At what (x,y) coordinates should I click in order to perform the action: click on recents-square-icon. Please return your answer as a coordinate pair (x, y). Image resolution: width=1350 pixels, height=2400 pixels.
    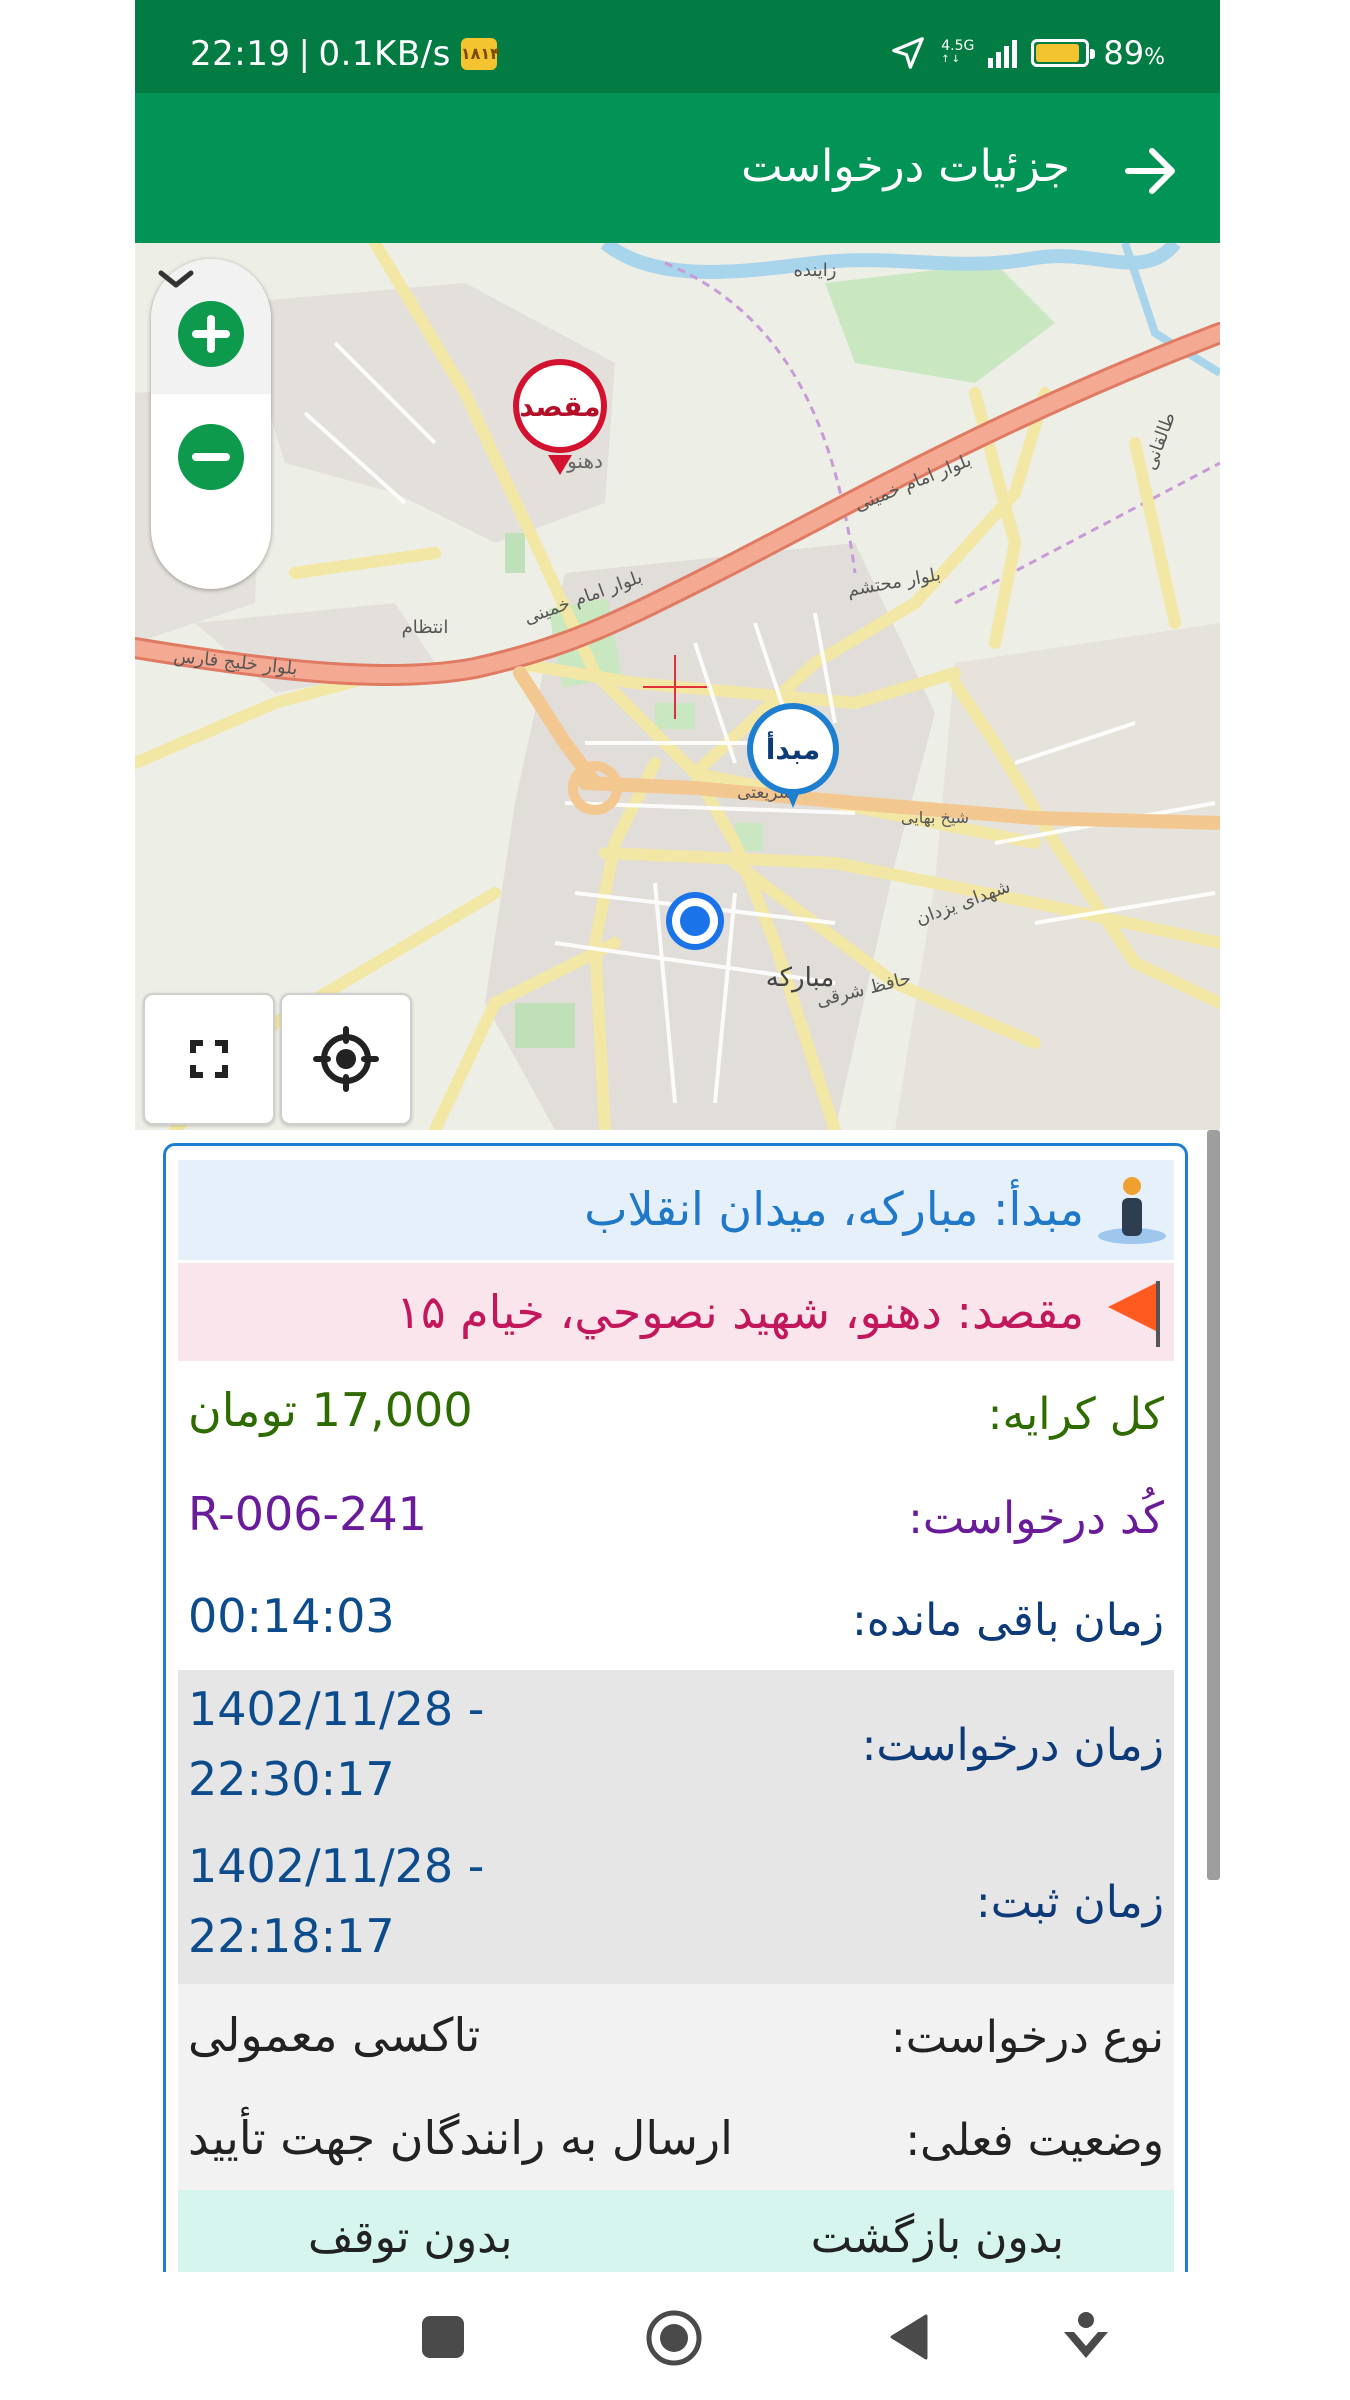
    Looking at the image, I should click on (443, 2337).